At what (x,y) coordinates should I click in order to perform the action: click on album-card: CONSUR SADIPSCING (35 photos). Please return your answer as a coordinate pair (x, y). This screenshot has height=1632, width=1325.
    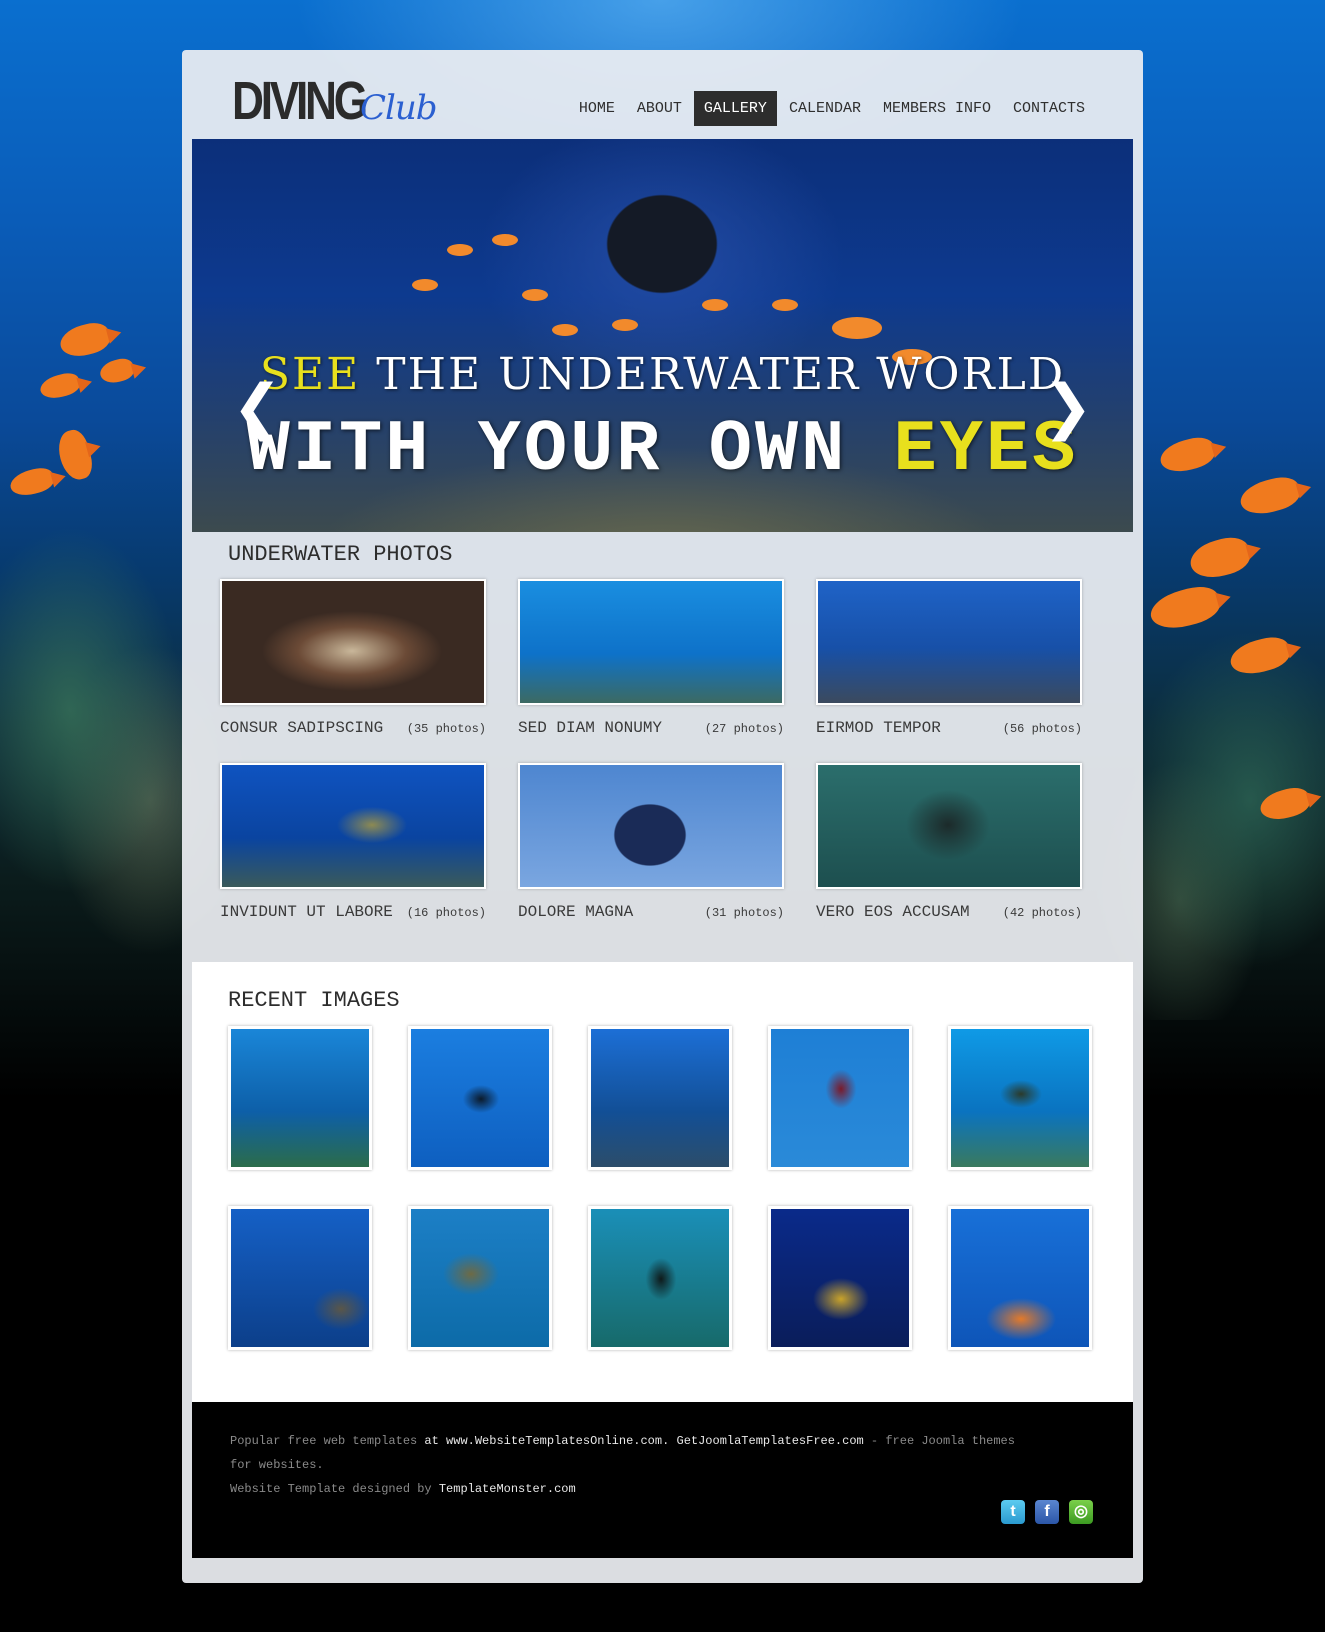
    Looking at the image, I should click on (353, 658).